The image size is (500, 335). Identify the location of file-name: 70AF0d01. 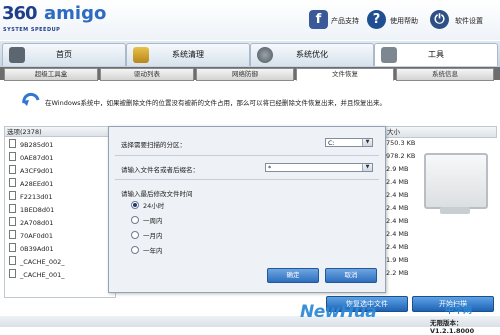
(36, 236).